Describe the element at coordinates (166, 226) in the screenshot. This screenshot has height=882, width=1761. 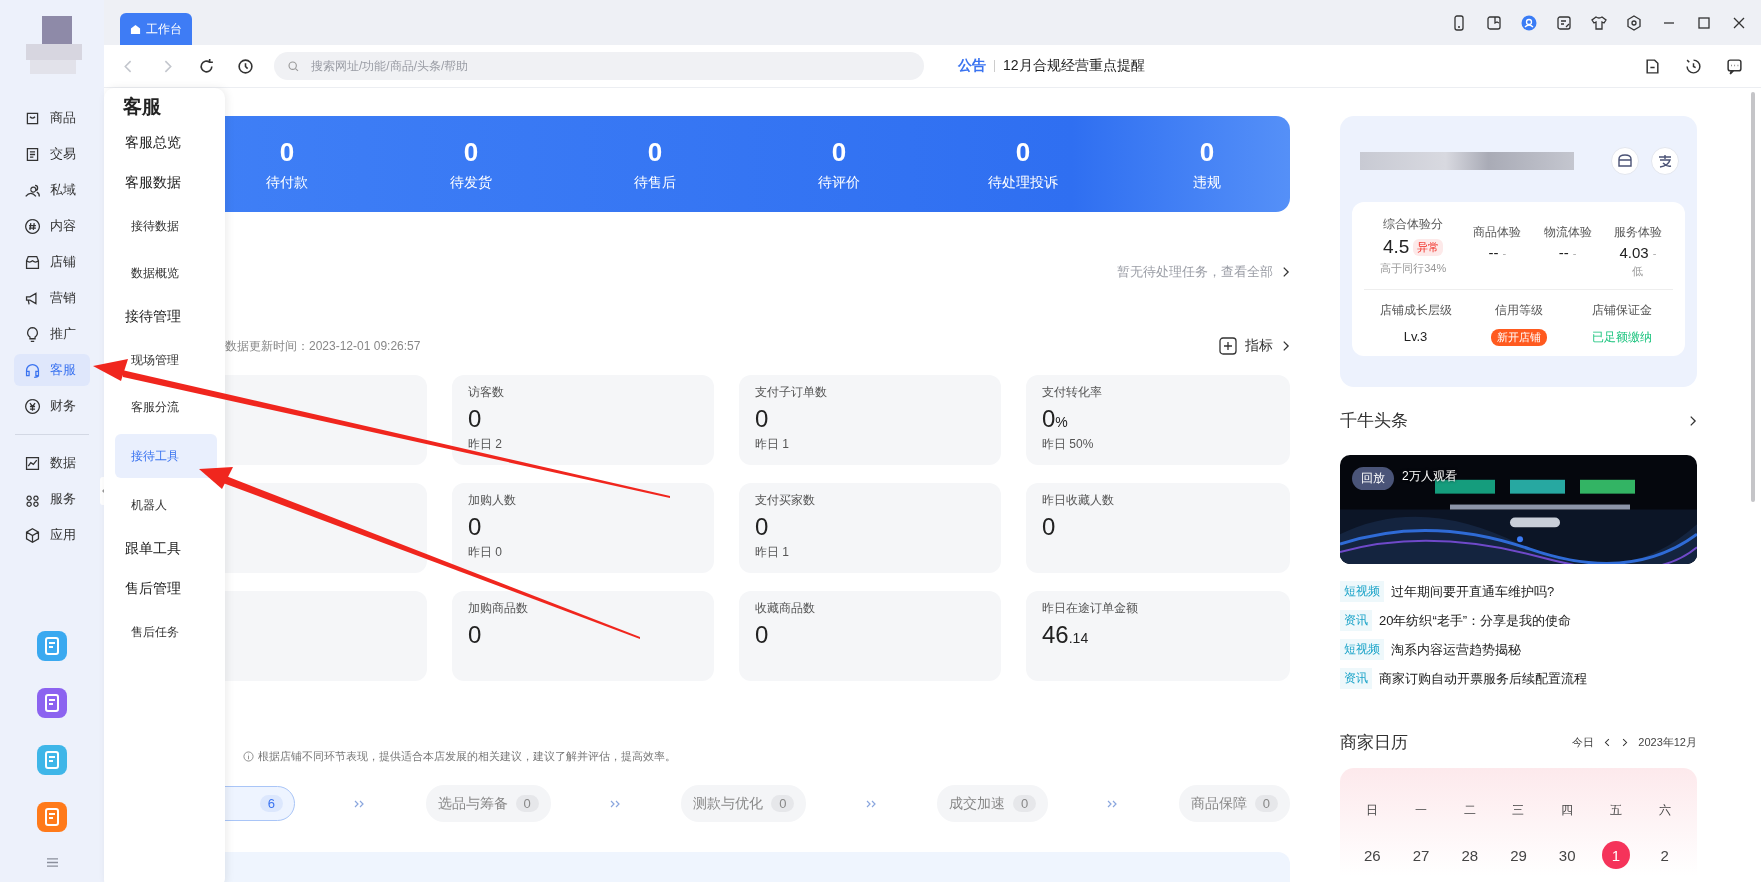
I see `submenu-item: 接待数据` at that location.